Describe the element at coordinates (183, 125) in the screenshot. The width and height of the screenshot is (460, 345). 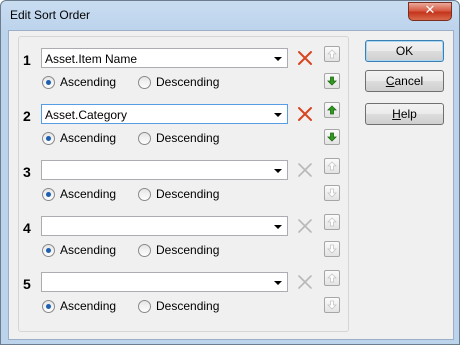
I see `sort-level-row-2: 2 Asset.Category Ascending Descending` at that location.